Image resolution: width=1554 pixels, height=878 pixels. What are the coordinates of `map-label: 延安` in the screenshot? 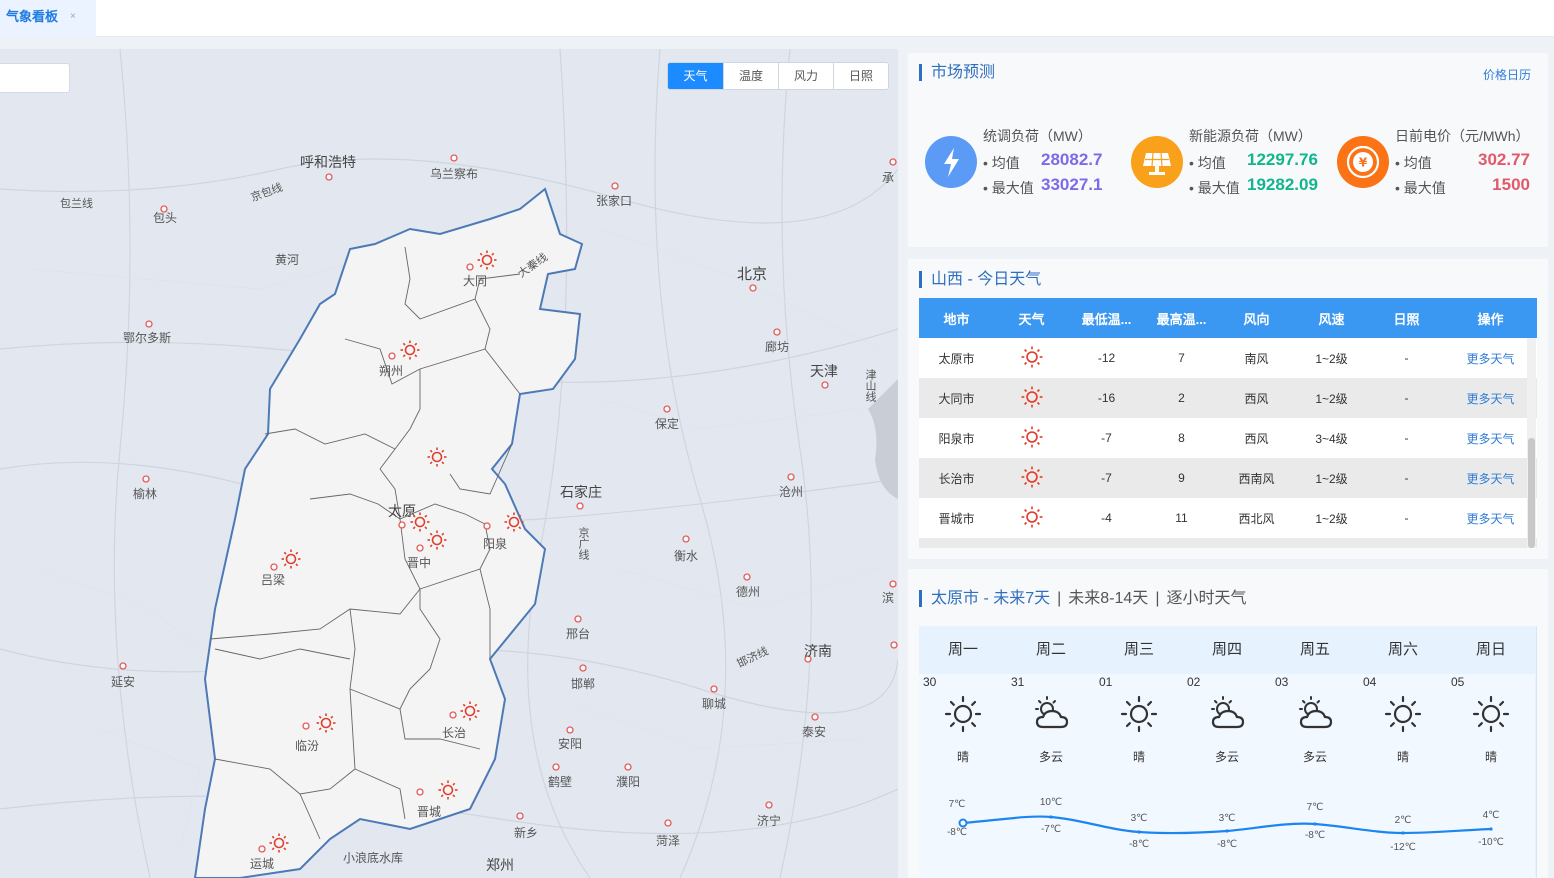 It's located at (123, 682).